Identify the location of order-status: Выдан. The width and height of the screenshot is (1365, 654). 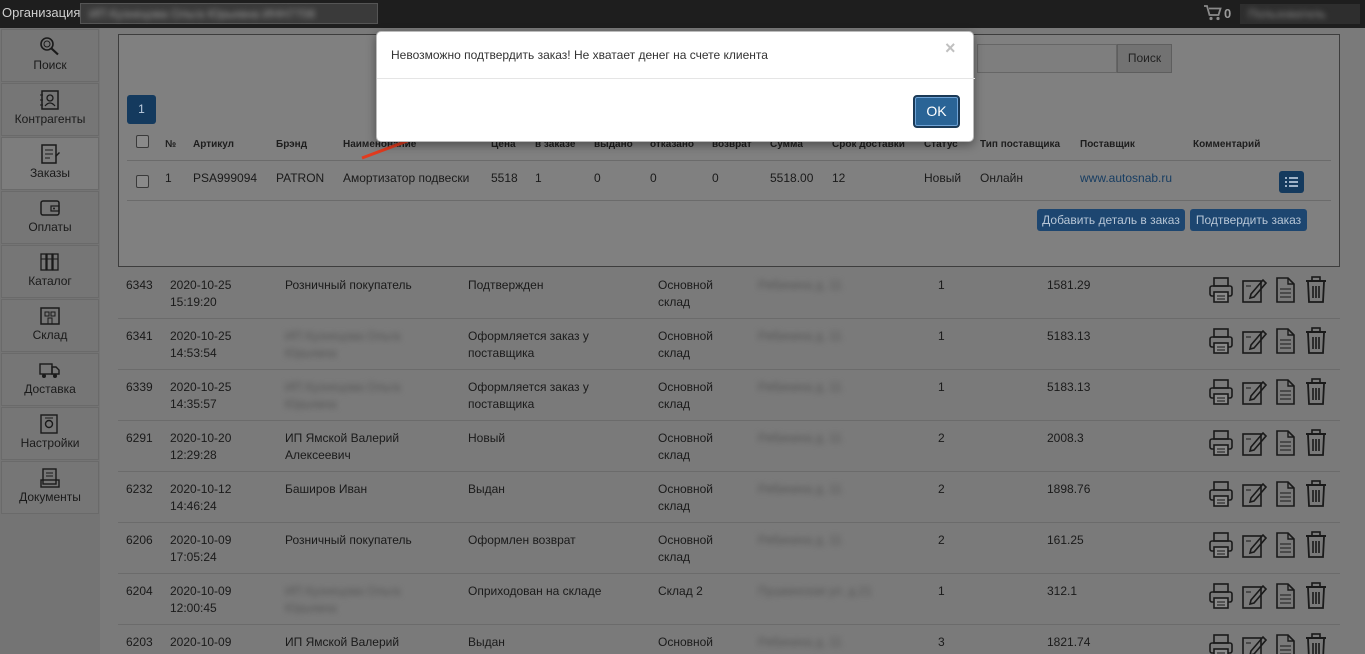
(486, 489).